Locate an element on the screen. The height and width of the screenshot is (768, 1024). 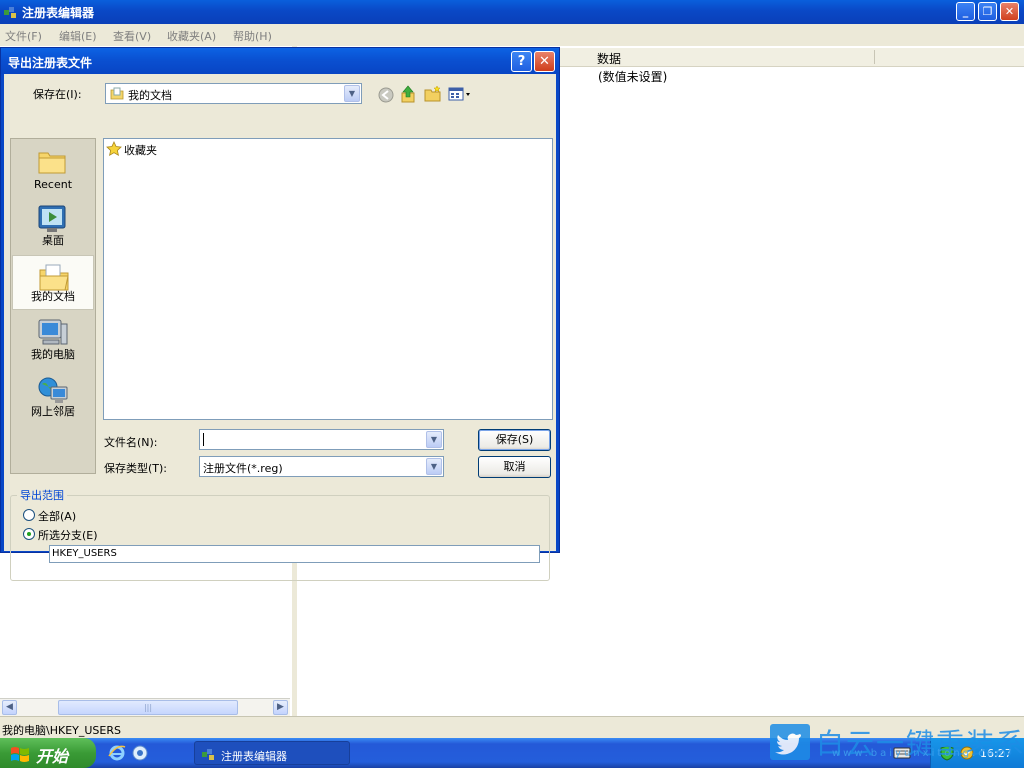
text-caret is located at coordinates (203, 439).